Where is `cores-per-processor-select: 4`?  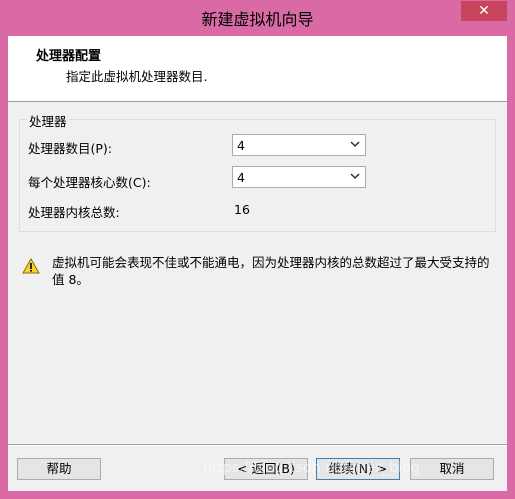
cores-per-processor-select: 4 is located at coordinates (299, 177).